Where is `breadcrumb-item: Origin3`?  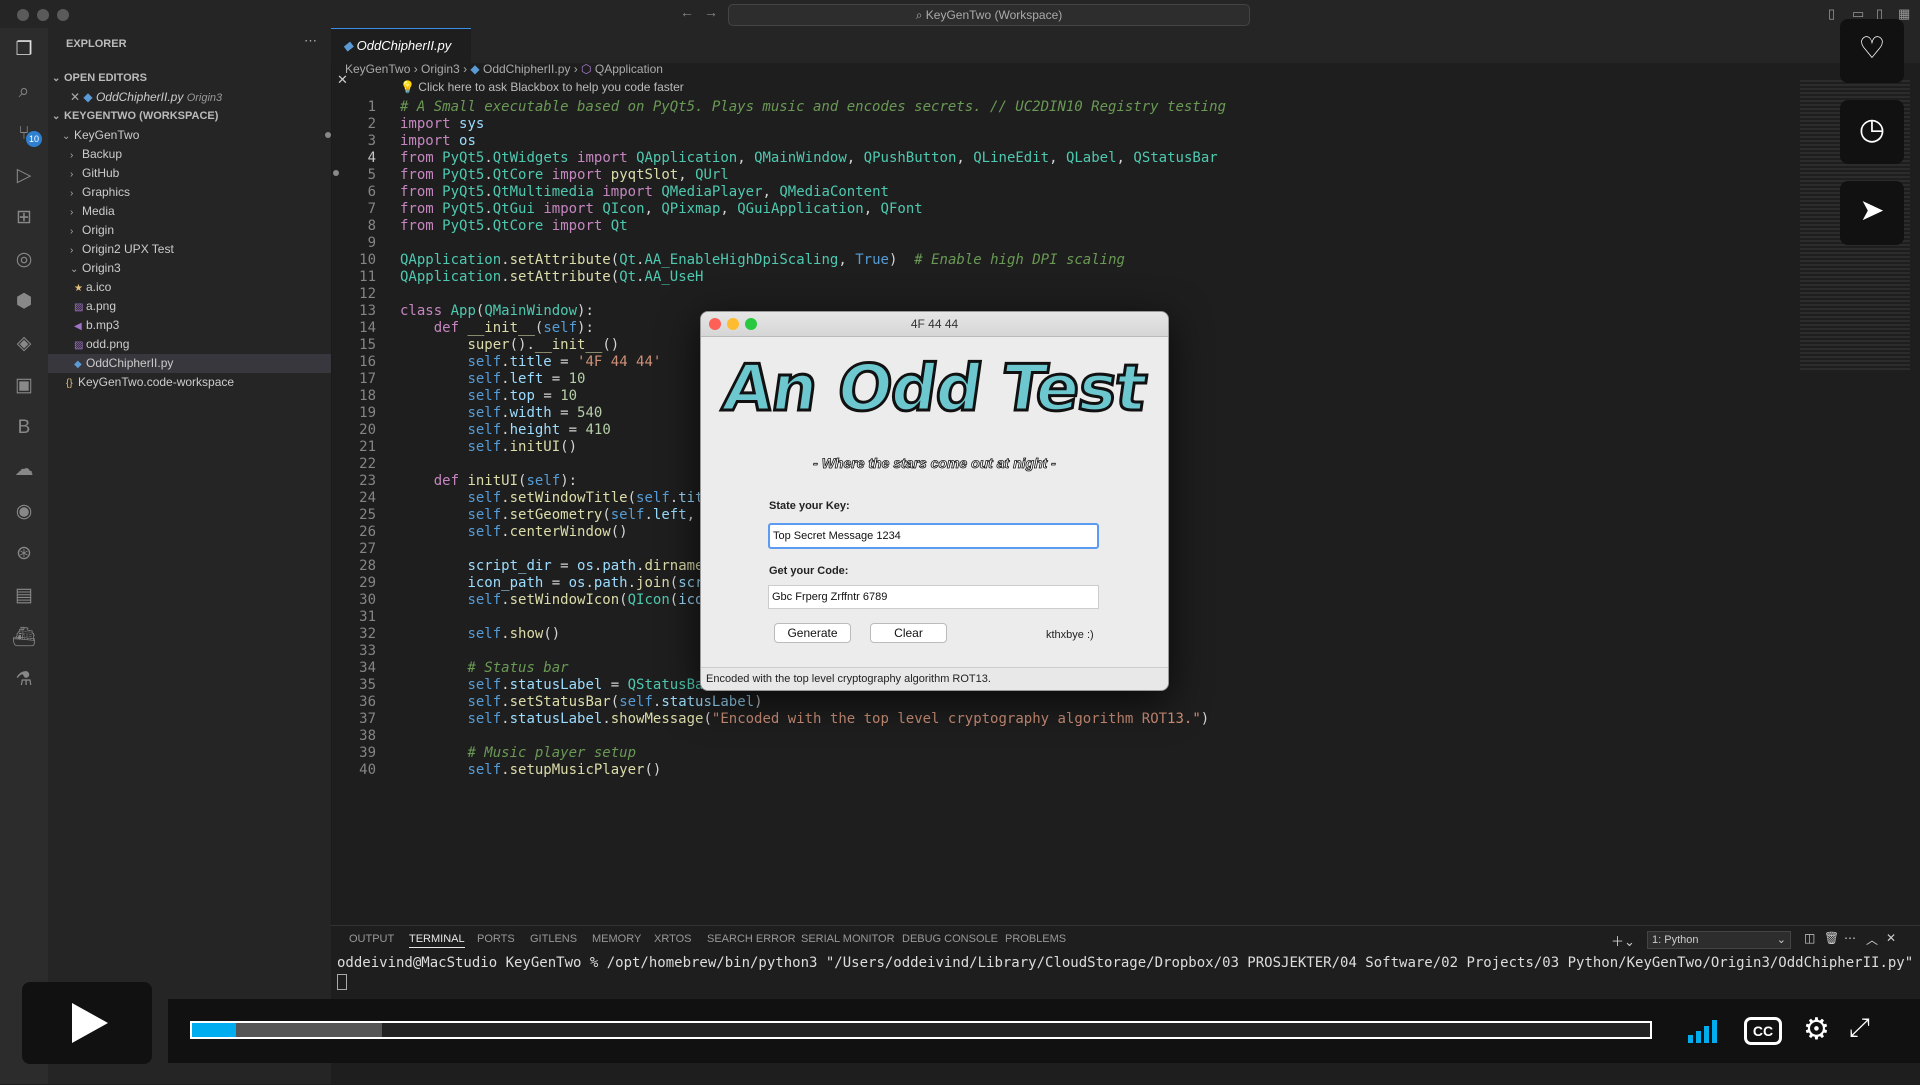
breadcrumb-item: Origin3 is located at coordinates (440, 69).